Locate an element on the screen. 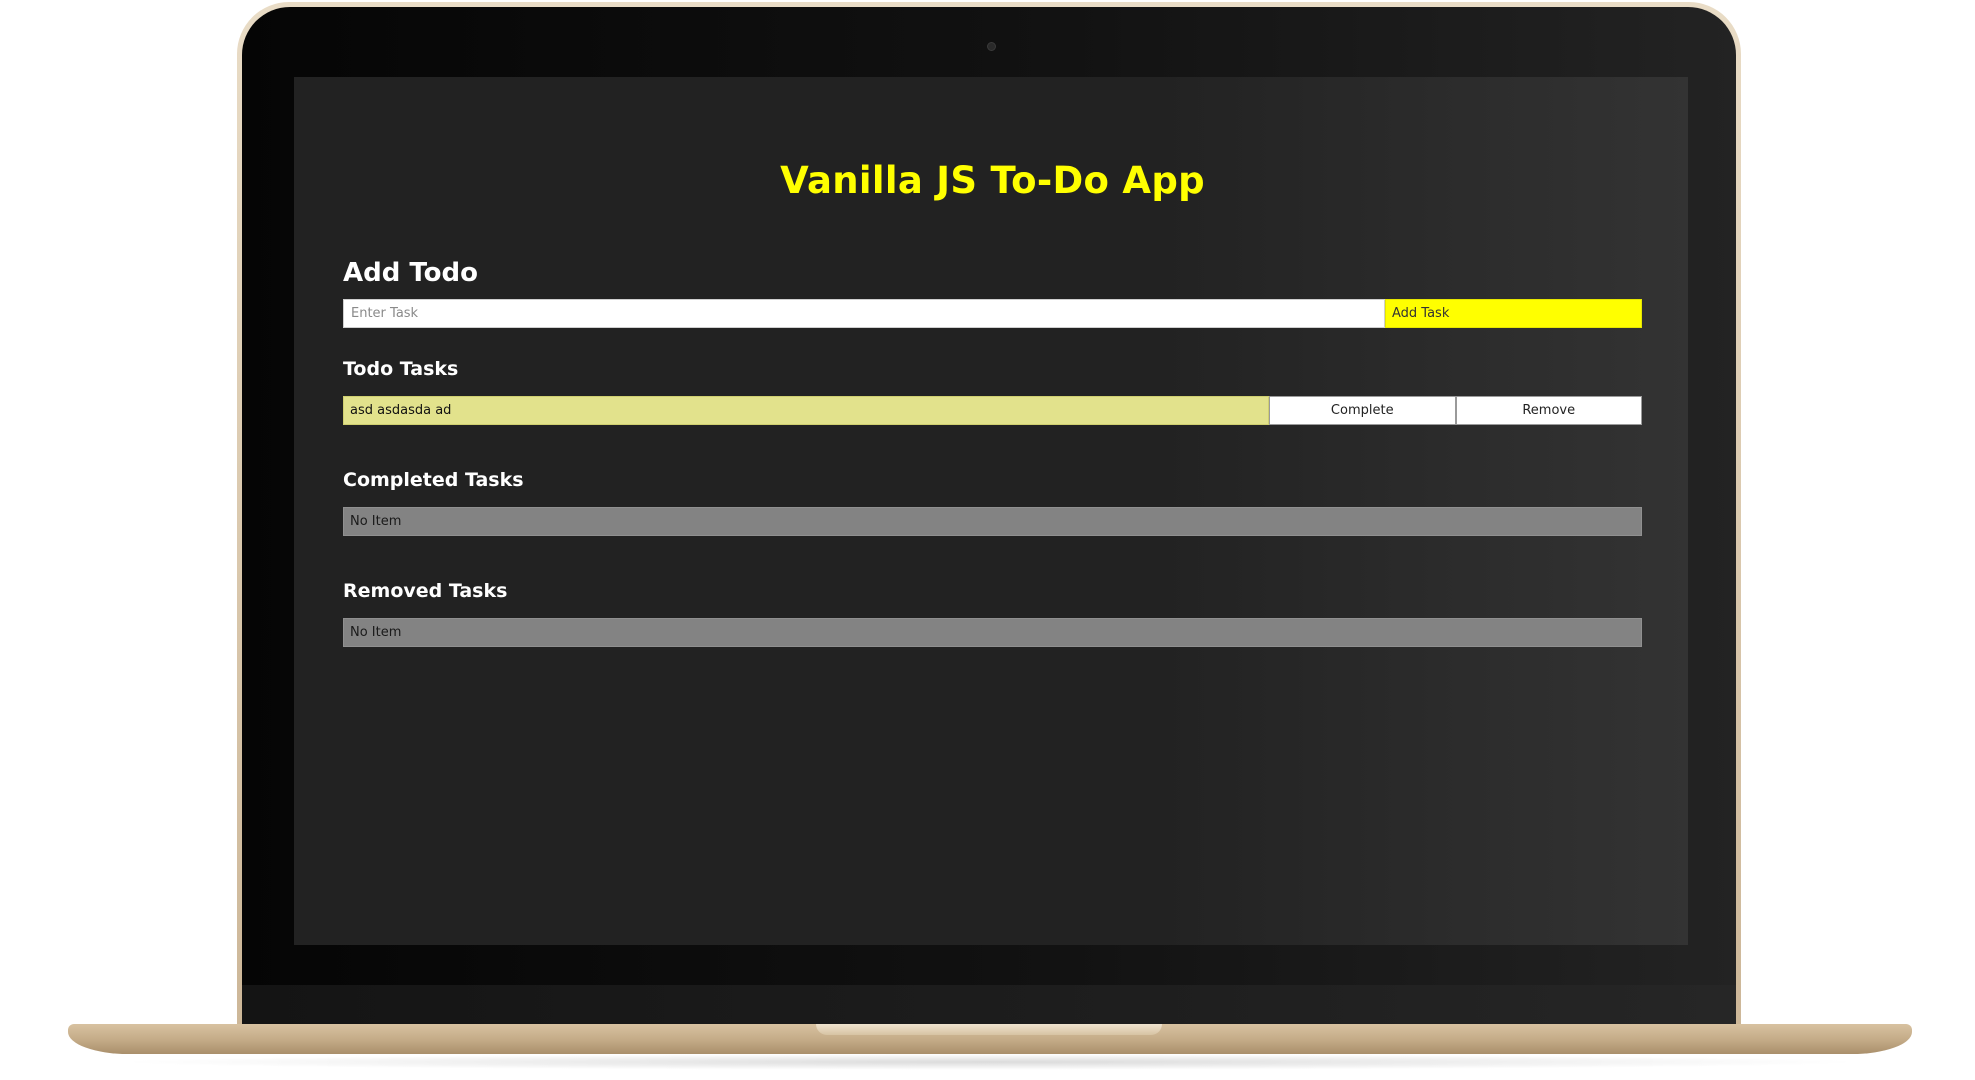 This screenshot has width=1975, height=1080. add-todo-heading: Add Todo is located at coordinates (411, 273).